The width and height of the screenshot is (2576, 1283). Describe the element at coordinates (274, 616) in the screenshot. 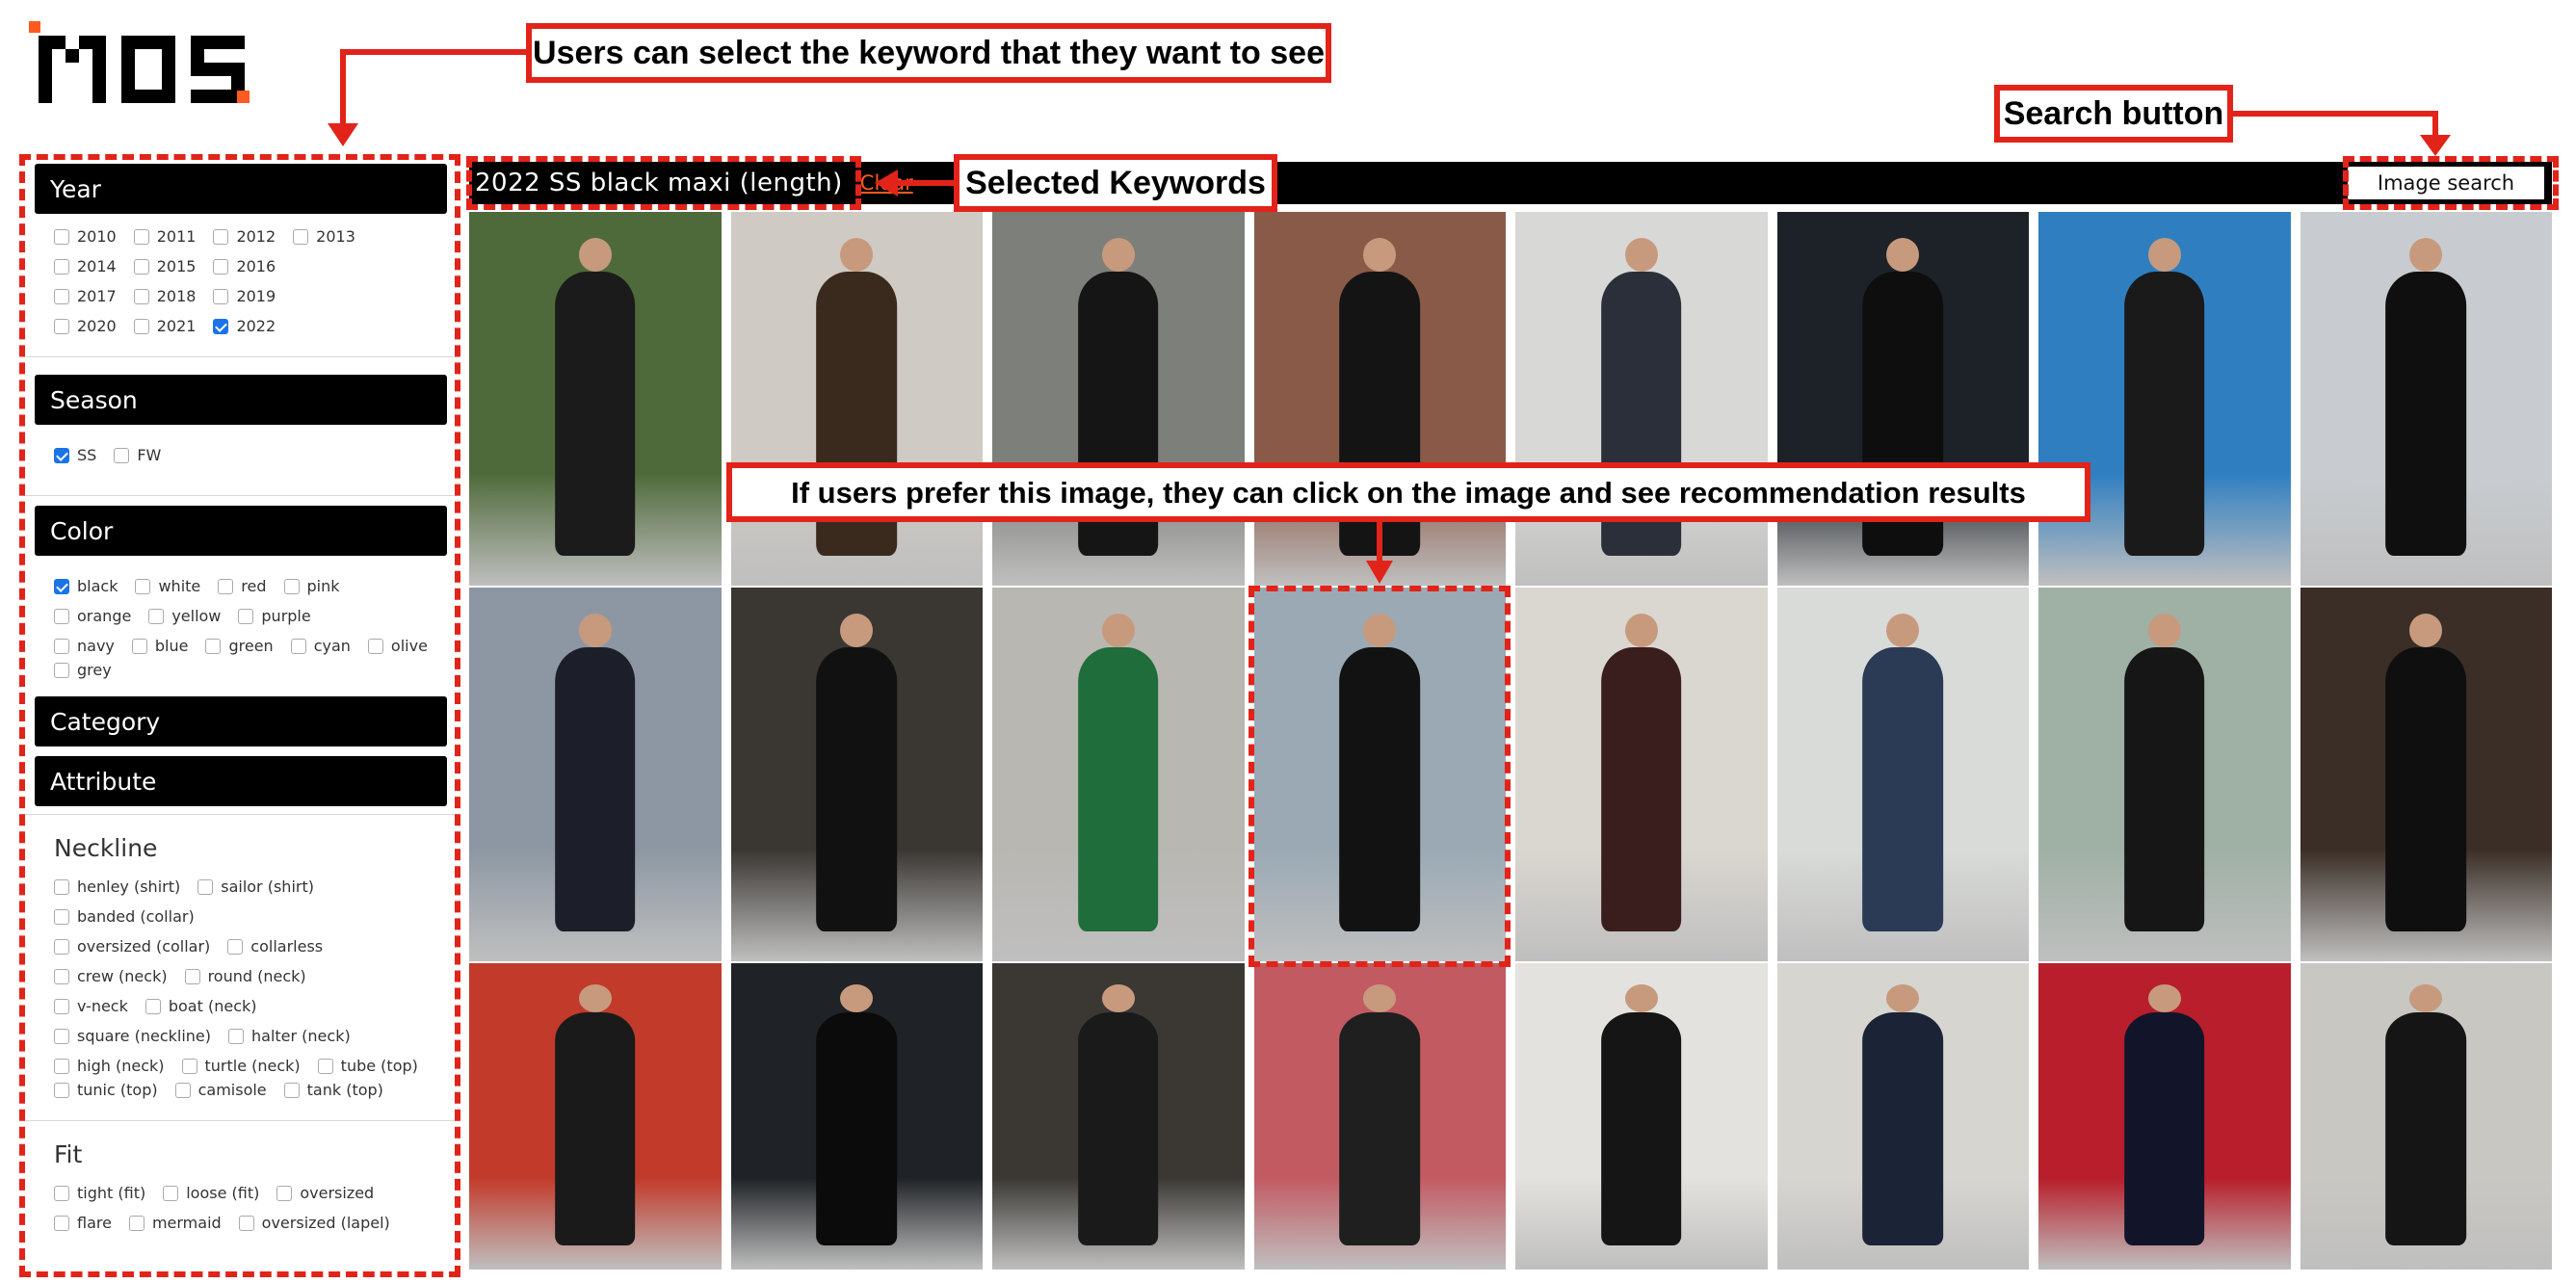

I see `color-option: purple` at that location.